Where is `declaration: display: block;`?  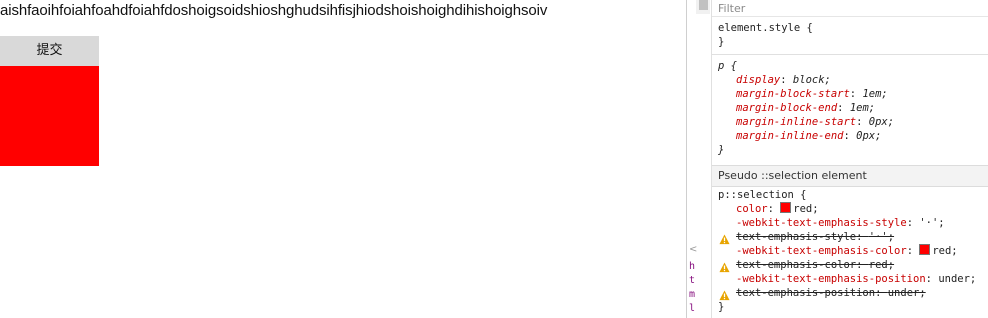 declaration: display: block; is located at coordinates (783, 80).